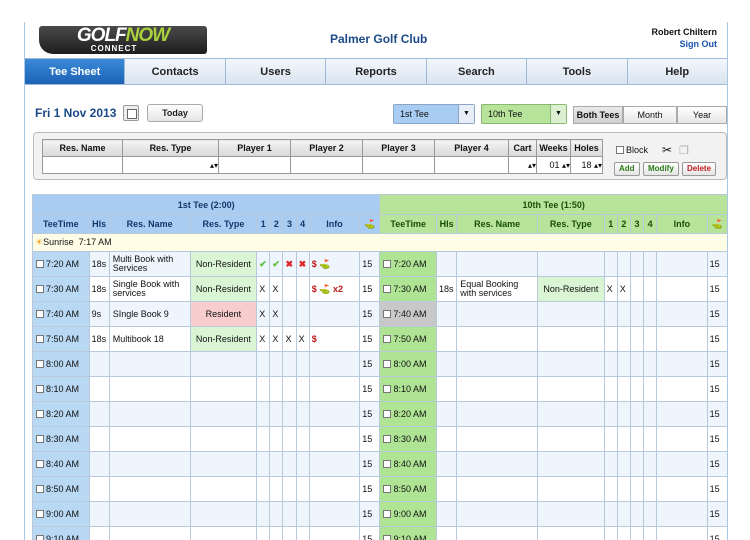  What do you see at coordinates (175, 113) in the screenshot?
I see `today-button: Today` at bounding box center [175, 113].